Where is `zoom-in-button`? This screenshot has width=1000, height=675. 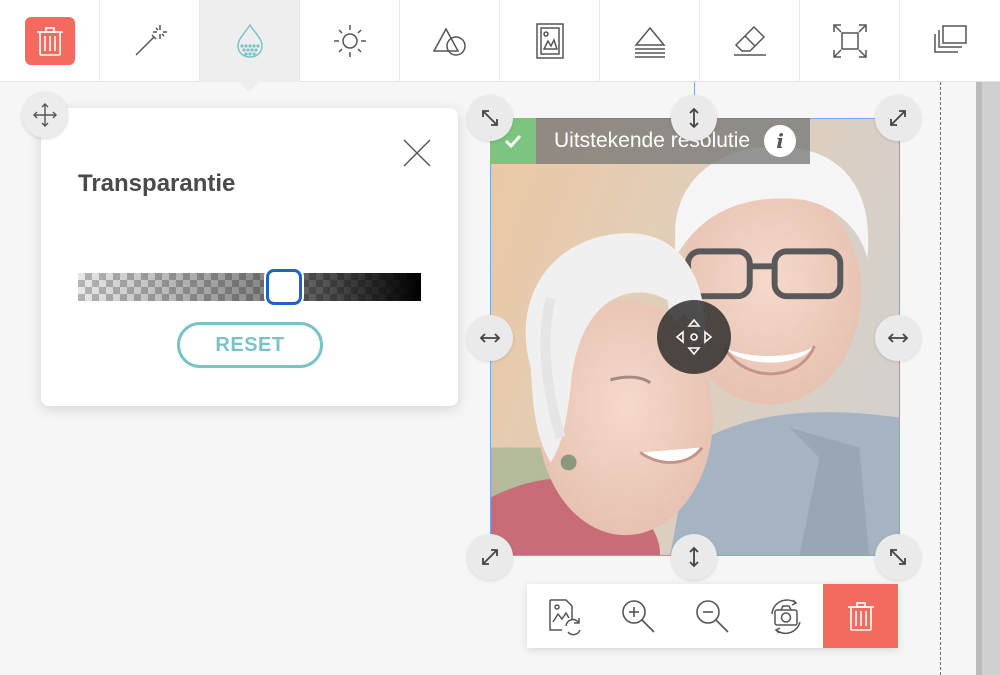
zoom-in-button is located at coordinates (638, 616).